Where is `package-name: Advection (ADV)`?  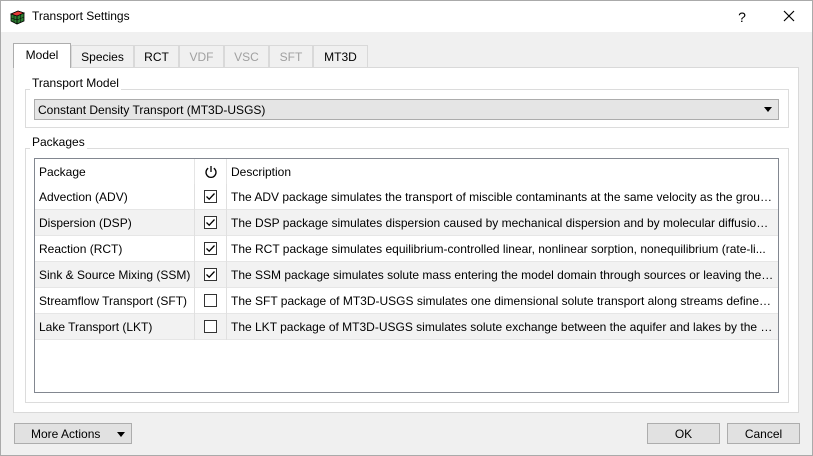
package-name: Advection (ADV) is located at coordinates (115, 197).